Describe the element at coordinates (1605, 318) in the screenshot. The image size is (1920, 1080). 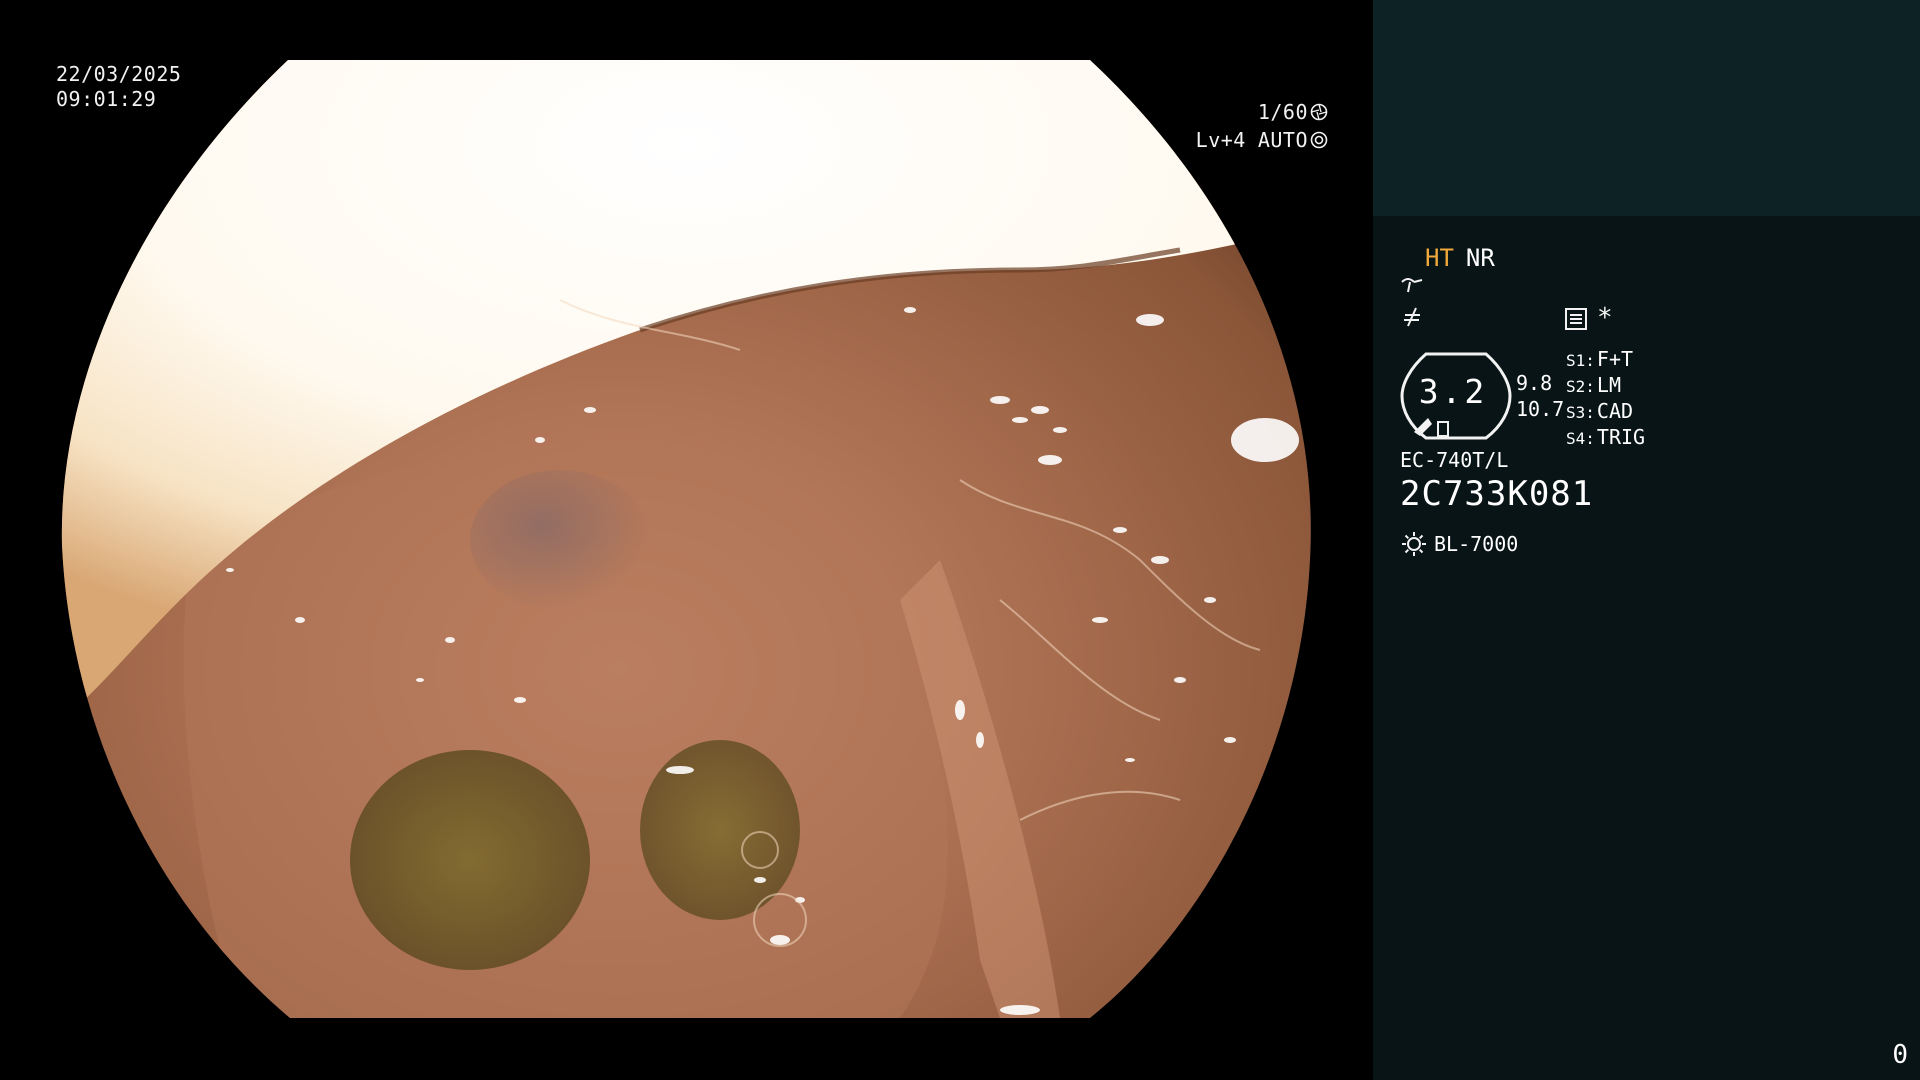
I see `star-mark: *` at that location.